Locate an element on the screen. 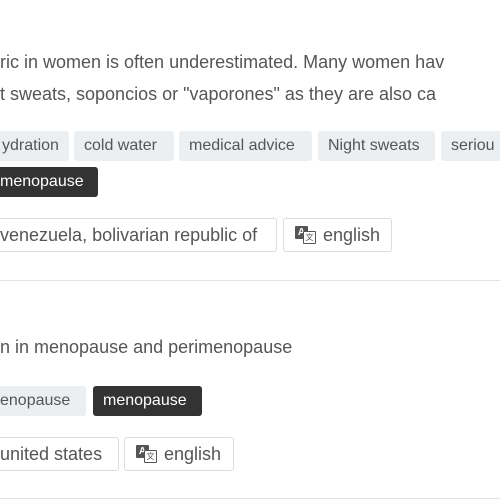 This screenshot has height=500, width=500. tag: cold water is located at coordinates (124, 146).